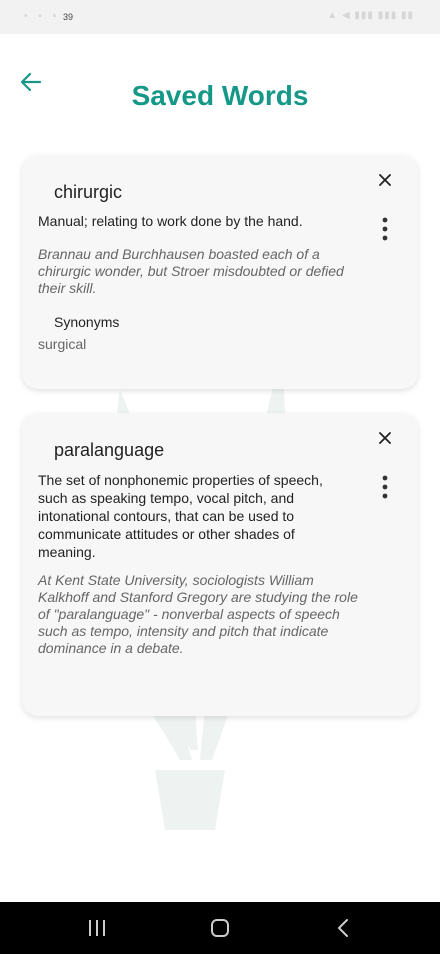  What do you see at coordinates (343, 928) in the screenshot?
I see `back-icon` at bounding box center [343, 928].